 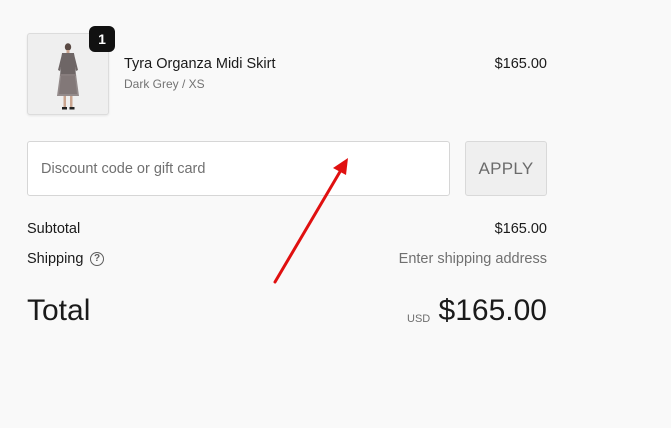 I want to click on shipping-value: Enter shipping address, so click(x=472, y=259).